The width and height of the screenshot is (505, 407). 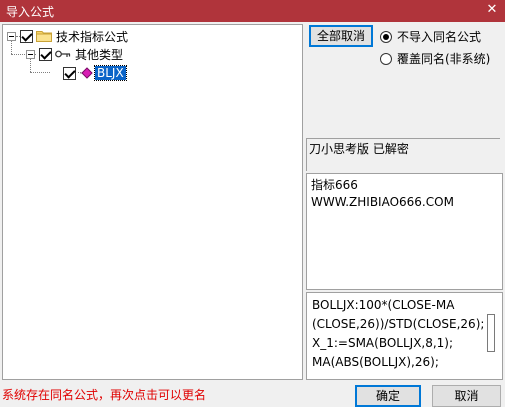 What do you see at coordinates (404, 231) in the screenshot?
I see `info-panel: 指标666 WWW.ZHIBIAO666.COM` at bounding box center [404, 231].